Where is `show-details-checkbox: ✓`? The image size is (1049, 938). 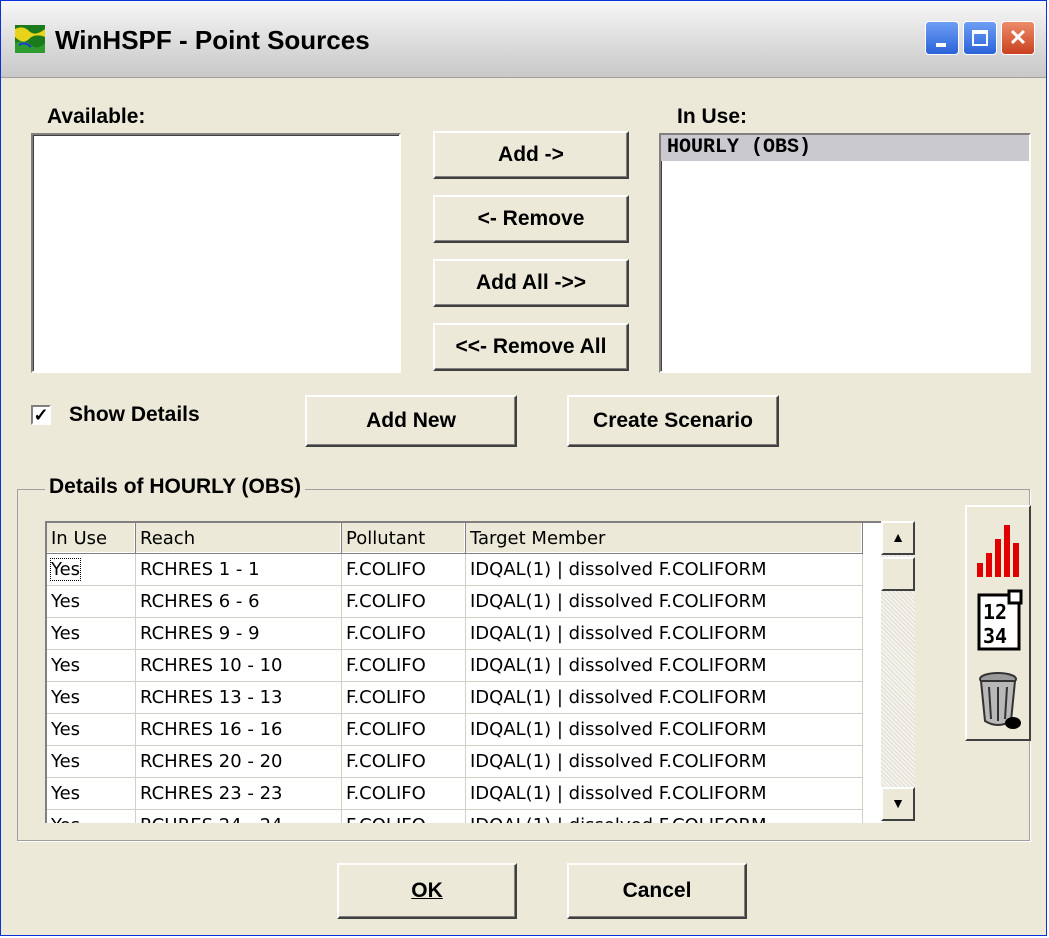
show-details-checkbox: ✓ is located at coordinates (41, 415).